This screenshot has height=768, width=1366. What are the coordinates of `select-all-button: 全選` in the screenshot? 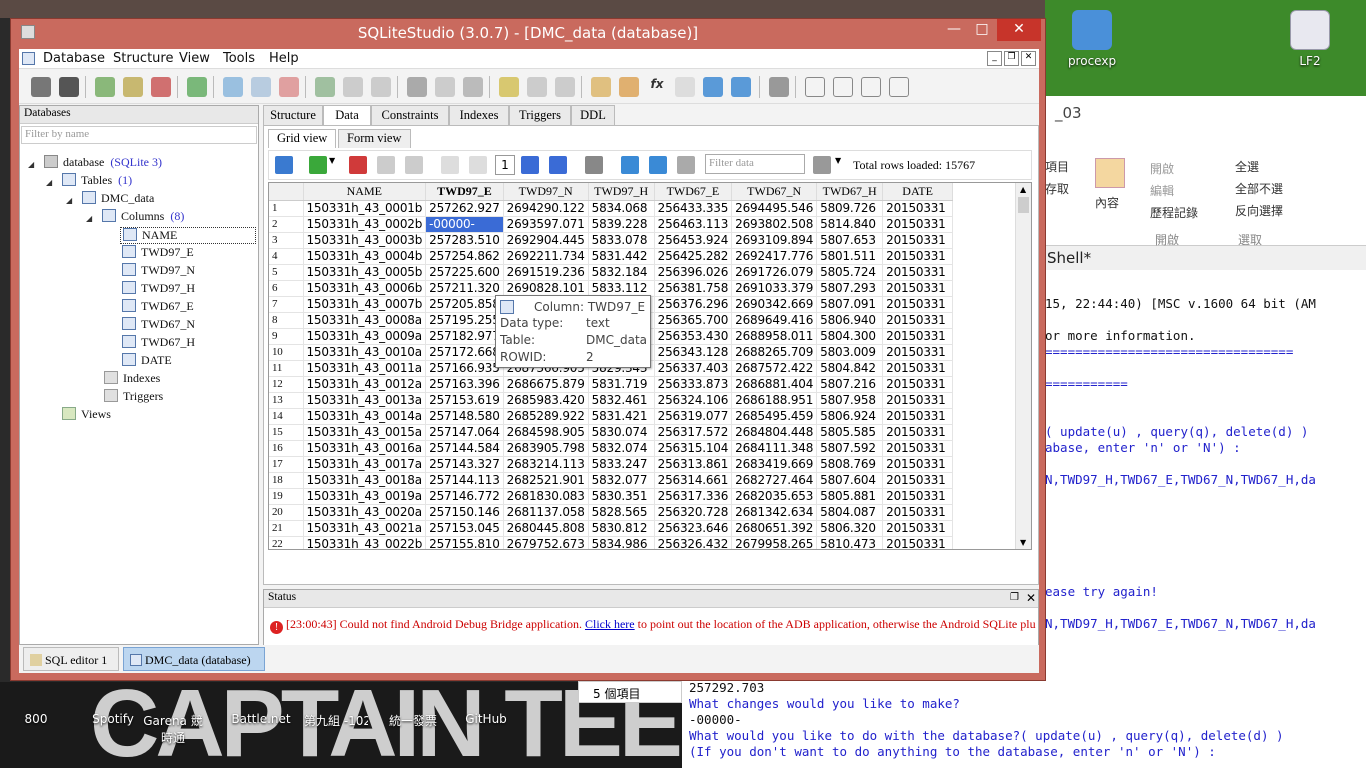 It's located at (1247, 166).